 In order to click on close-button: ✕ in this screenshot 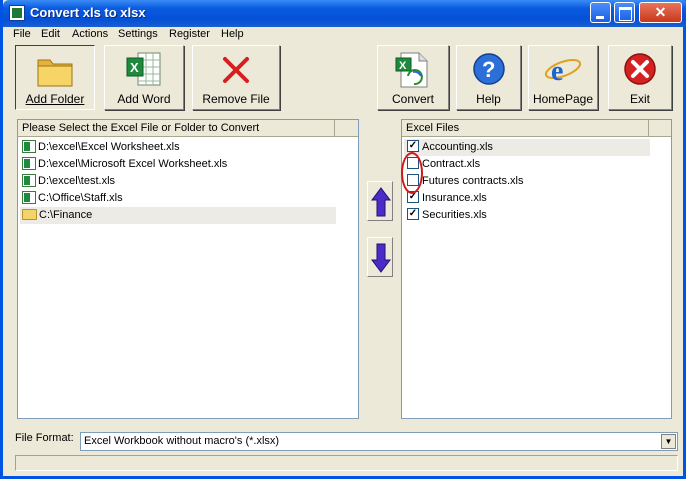, I will do `click(660, 12)`.